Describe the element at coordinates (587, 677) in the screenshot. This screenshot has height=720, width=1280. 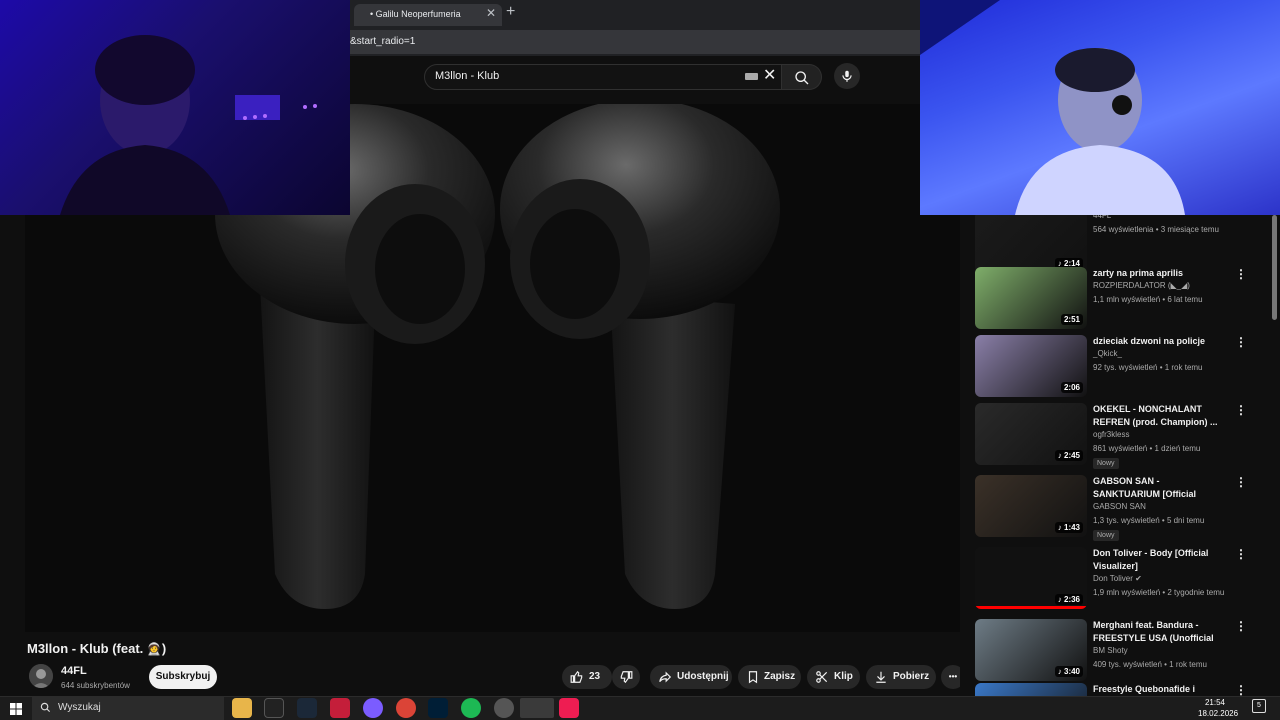
I see `like-button: 23` at that location.